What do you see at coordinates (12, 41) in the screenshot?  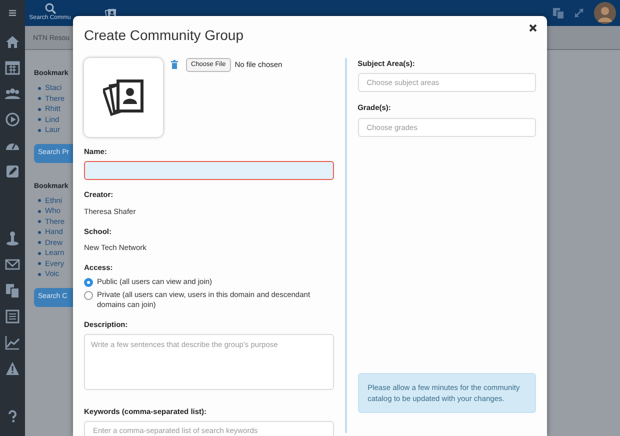 I see `home-icon` at bounding box center [12, 41].